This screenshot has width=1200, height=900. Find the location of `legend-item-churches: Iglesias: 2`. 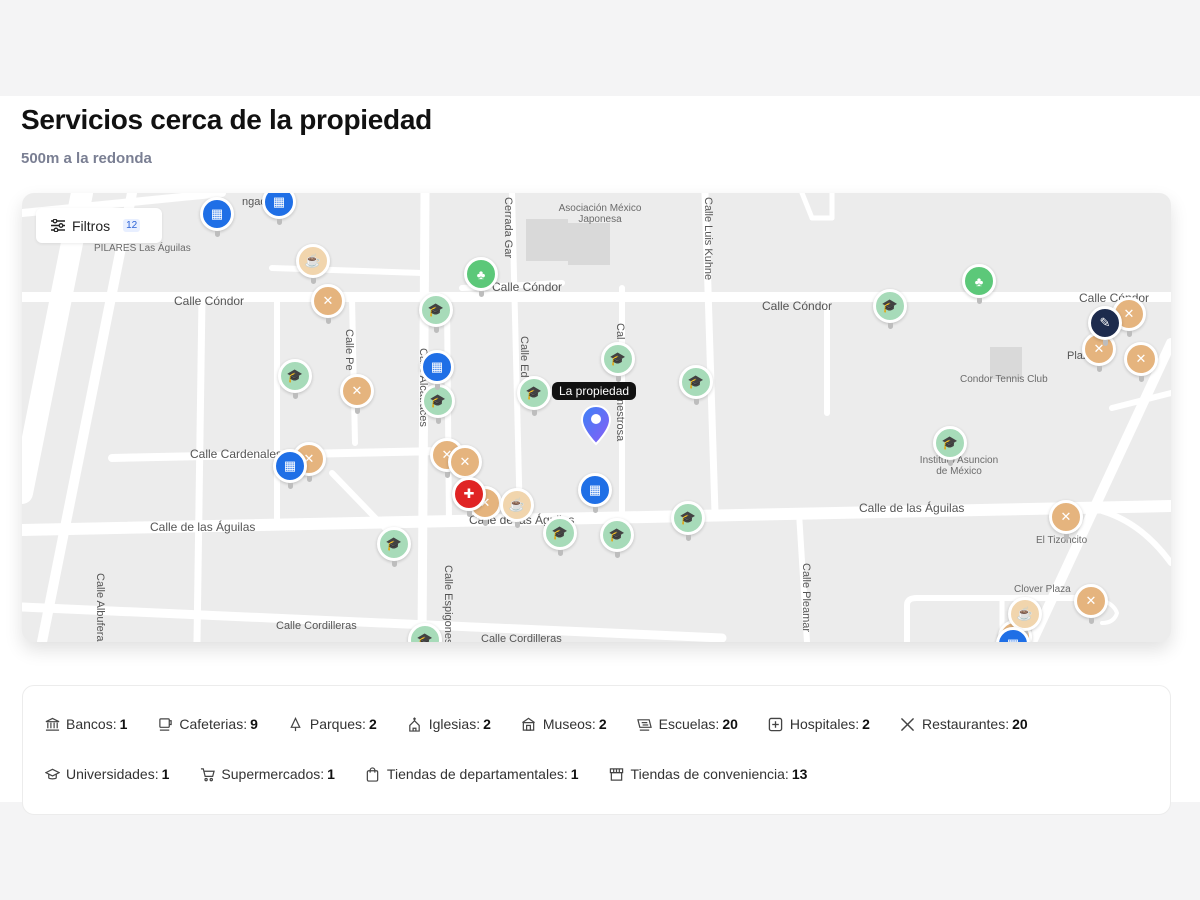

legend-item-churches: Iglesias: 2 is located at coordinates (449, 724).